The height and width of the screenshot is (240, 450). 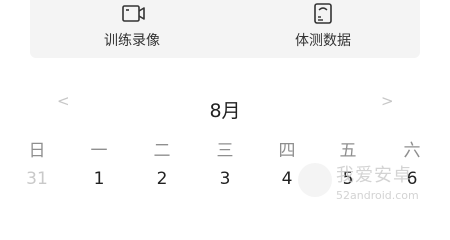 What do you see at coordinates (323, 29) in the screenshot?
I see `body-test-data-button: 体测数据` at bounding box center [323, 29].